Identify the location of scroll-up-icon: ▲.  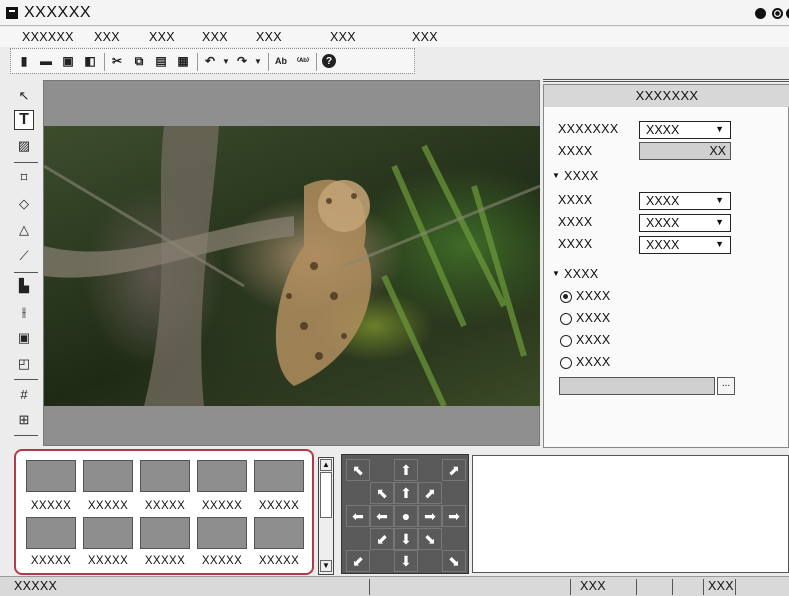
(326, 465).